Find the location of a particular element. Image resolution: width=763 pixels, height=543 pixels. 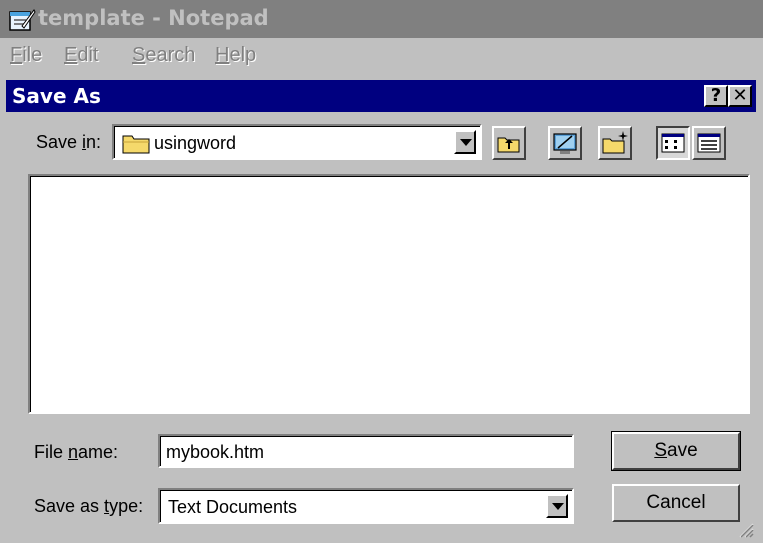

save-in-dropdown-button is located at coordinates (465, 142).